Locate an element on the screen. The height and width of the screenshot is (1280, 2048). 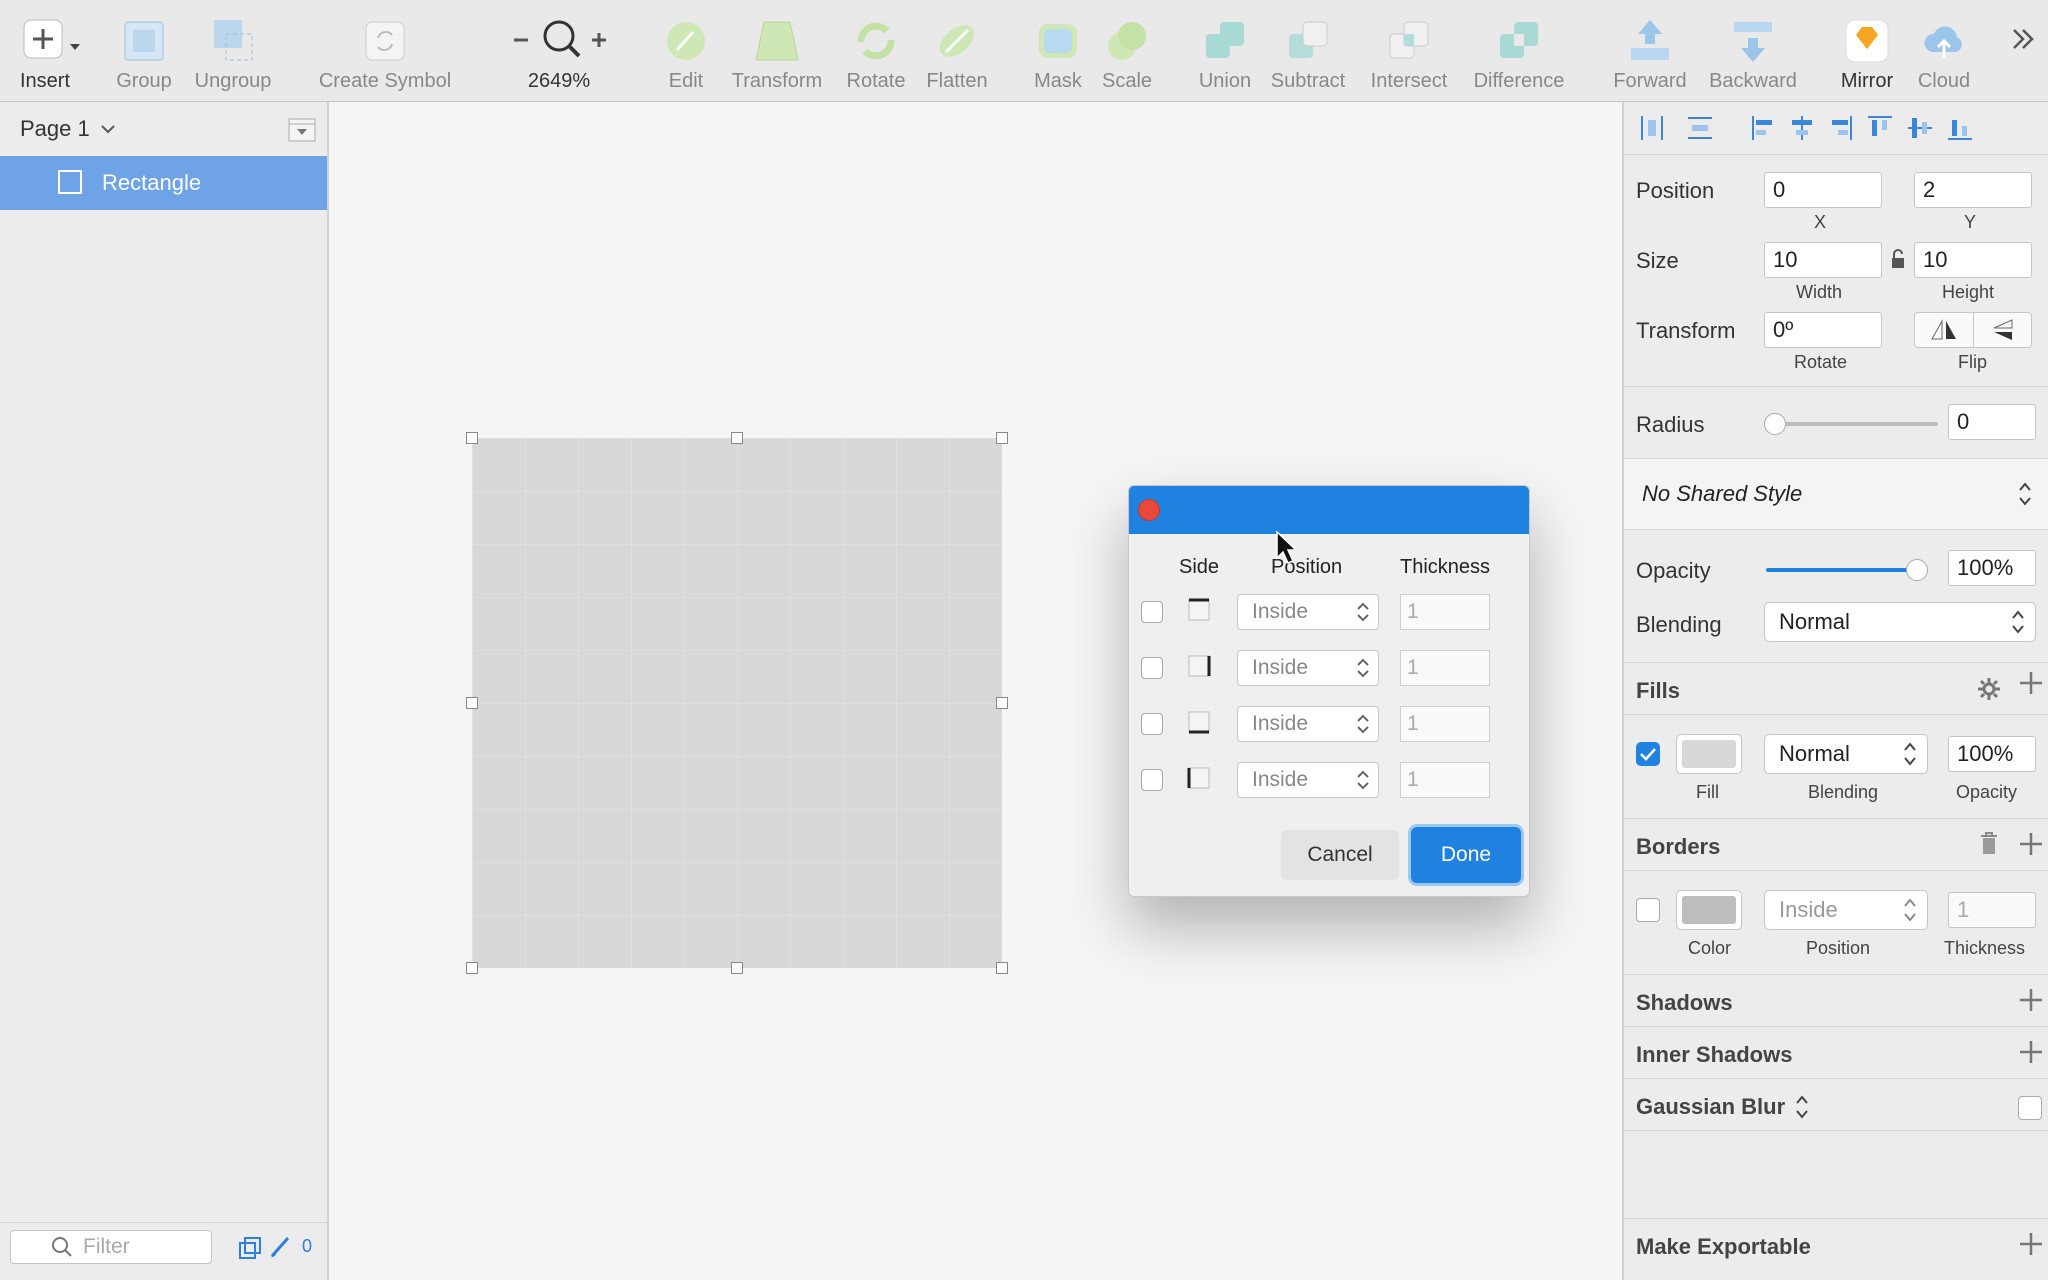
add-shadow-plus-icon is located at coordinates (2031, 1002).